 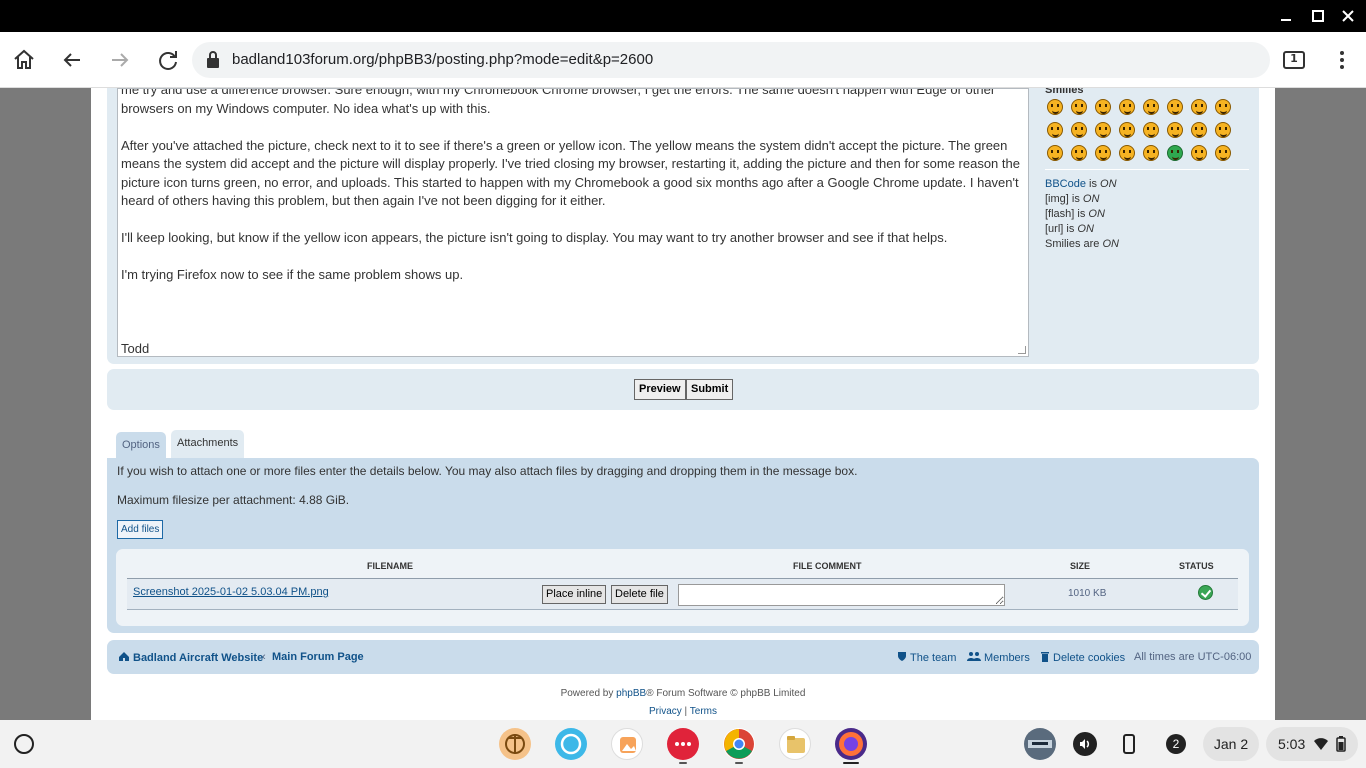 I want to click on place-inline-button: Place inline, so click(x=574, y=594).